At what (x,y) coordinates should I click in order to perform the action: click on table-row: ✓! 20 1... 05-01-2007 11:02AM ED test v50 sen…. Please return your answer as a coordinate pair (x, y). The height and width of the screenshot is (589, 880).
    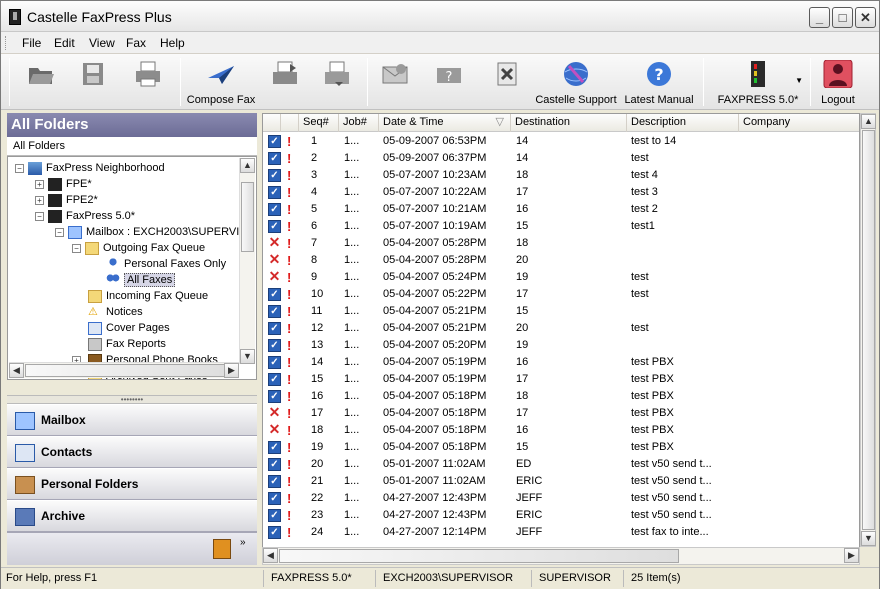
    Looking at the image, I should click on (561, 464).